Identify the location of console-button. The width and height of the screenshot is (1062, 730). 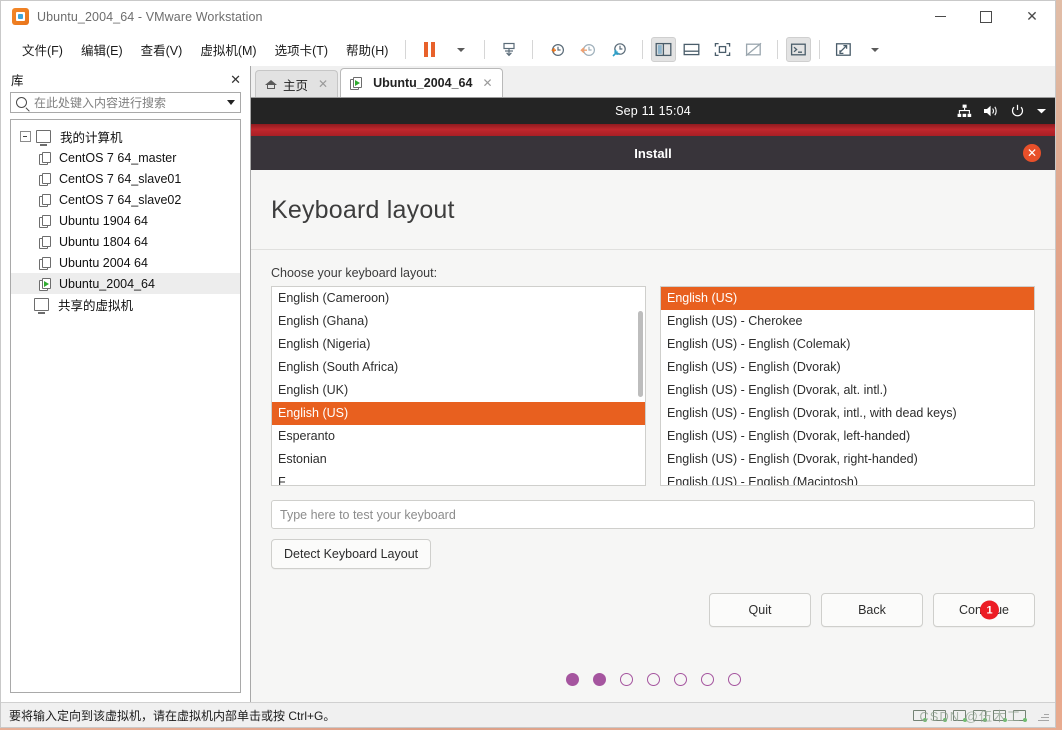
(799, 49).